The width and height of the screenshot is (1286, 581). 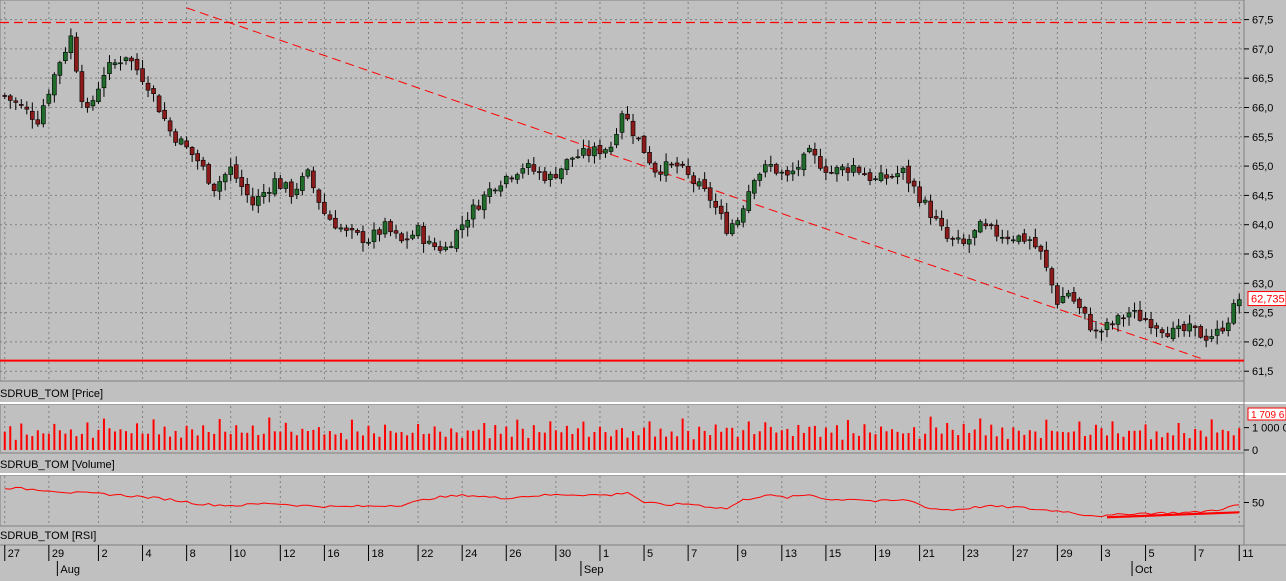 I want to click on rsi-tick-label: 50, so click(x=1258, y=504).